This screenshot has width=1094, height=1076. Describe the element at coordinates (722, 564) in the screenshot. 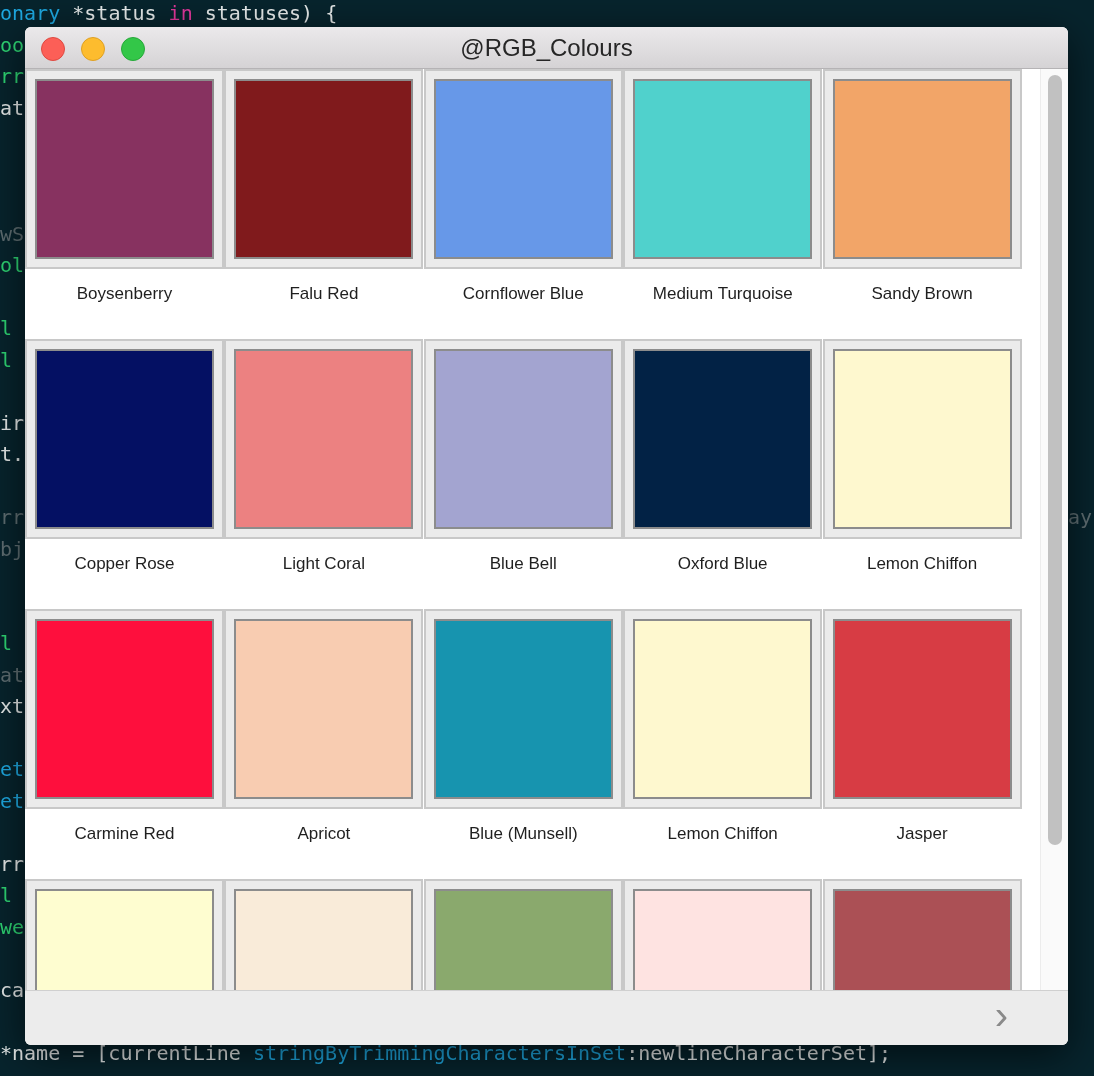

I see `colour-name: Oxford Blue` at that location.